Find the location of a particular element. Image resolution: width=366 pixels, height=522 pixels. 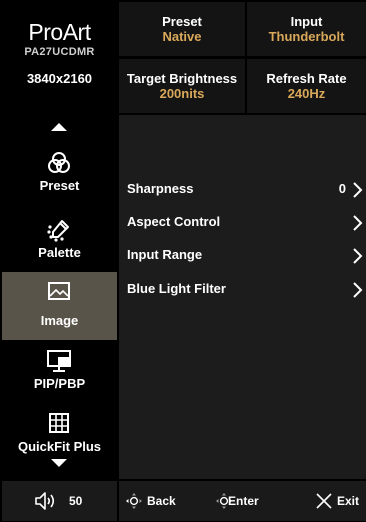

sidebar-item-preset: Preset is located at coordinates (59, 175).